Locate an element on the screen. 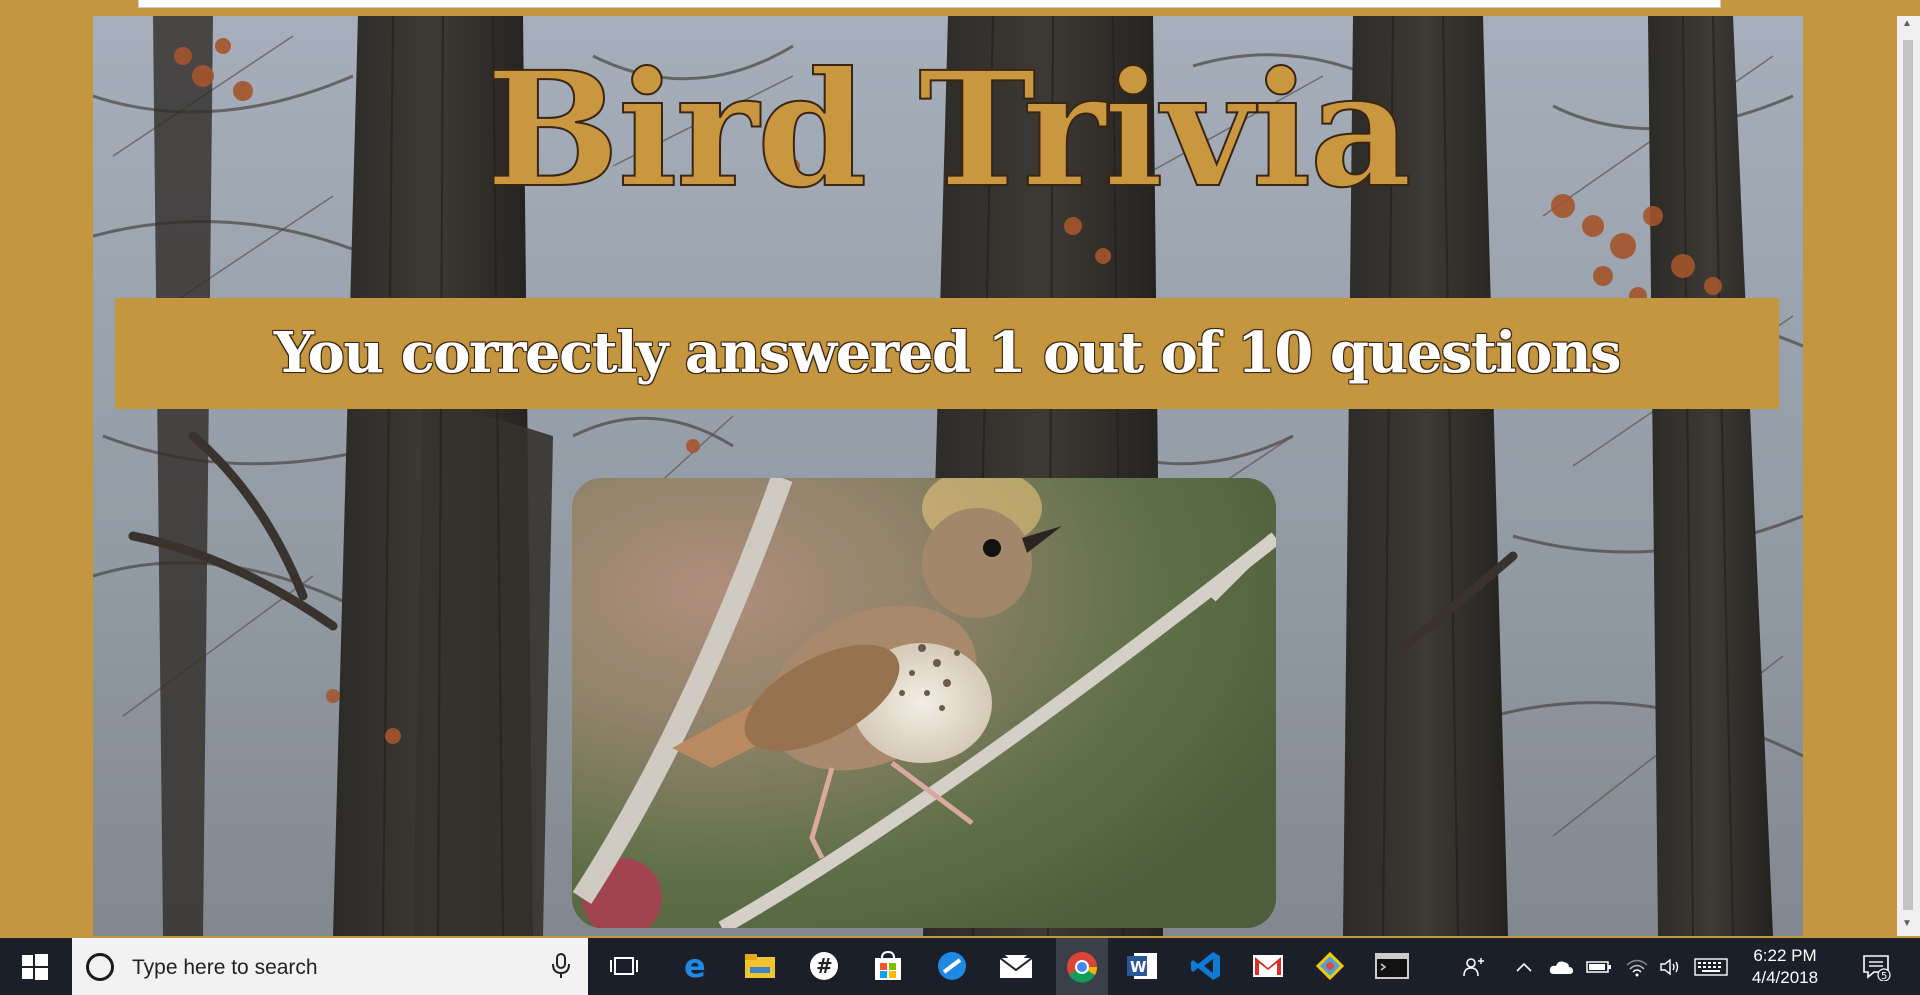  scroll-up-icon: ▲ is located at coordinates (1907, 23).